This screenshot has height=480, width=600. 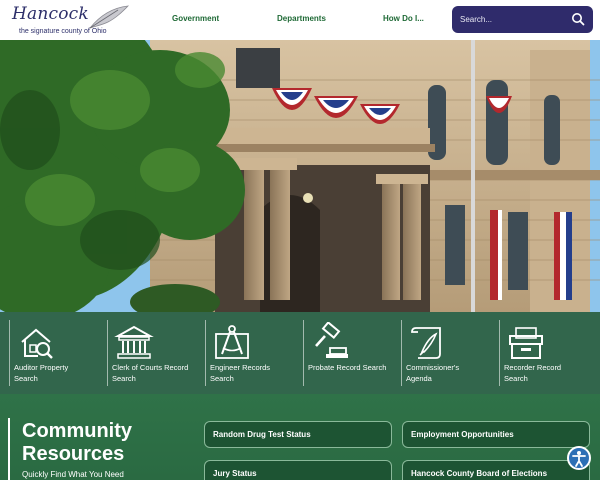 I want to click on compass-blueprint-icon, so click(x=232, y=342).